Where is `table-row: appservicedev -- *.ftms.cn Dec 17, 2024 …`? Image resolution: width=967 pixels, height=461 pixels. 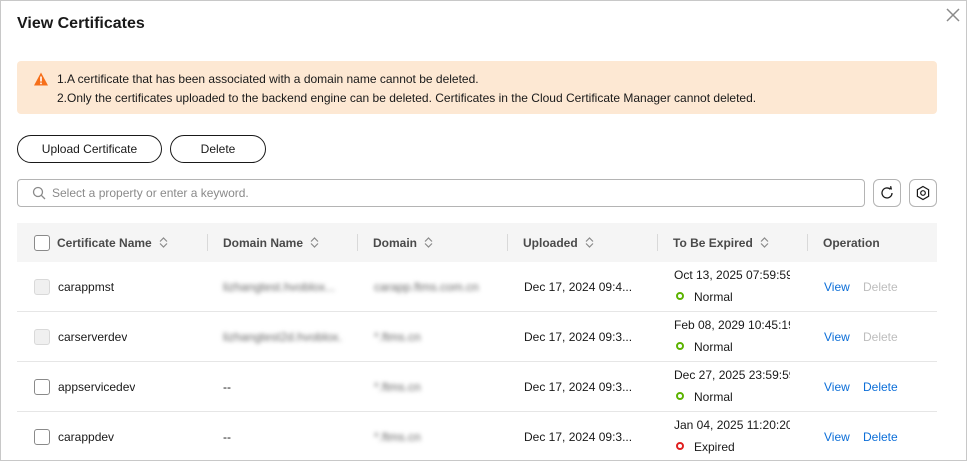 table-row: appservicedev -- *.ftms.cn Dec 17, 2024 … is located at coordinates (477, 387).